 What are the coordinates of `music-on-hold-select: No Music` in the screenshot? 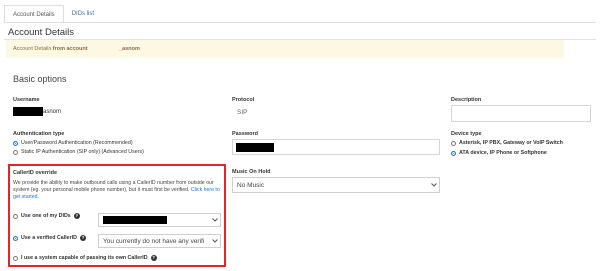 It's located at (336, 185).